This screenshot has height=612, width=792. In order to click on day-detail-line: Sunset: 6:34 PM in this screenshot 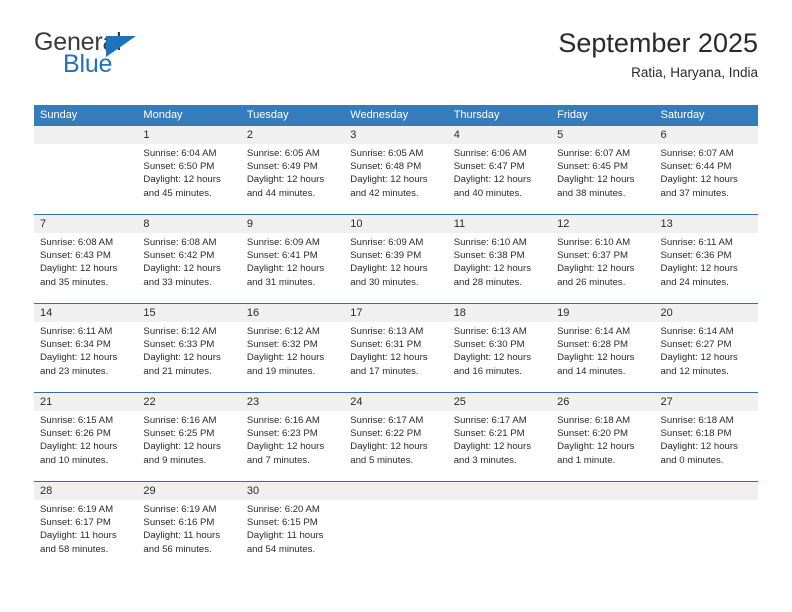, I will do `click(75, 345)`.